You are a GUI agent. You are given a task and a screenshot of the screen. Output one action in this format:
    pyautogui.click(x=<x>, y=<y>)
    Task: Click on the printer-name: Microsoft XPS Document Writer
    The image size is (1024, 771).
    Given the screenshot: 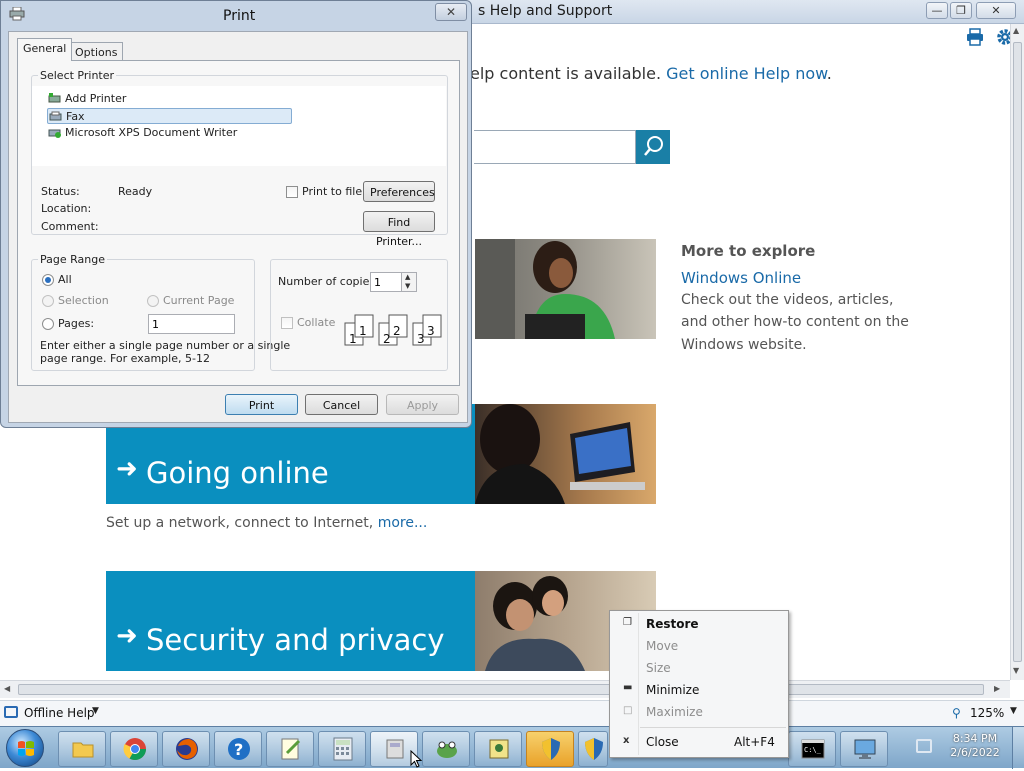 What is the action you would take?
    pyautogui.click(x=151, y=132)
    